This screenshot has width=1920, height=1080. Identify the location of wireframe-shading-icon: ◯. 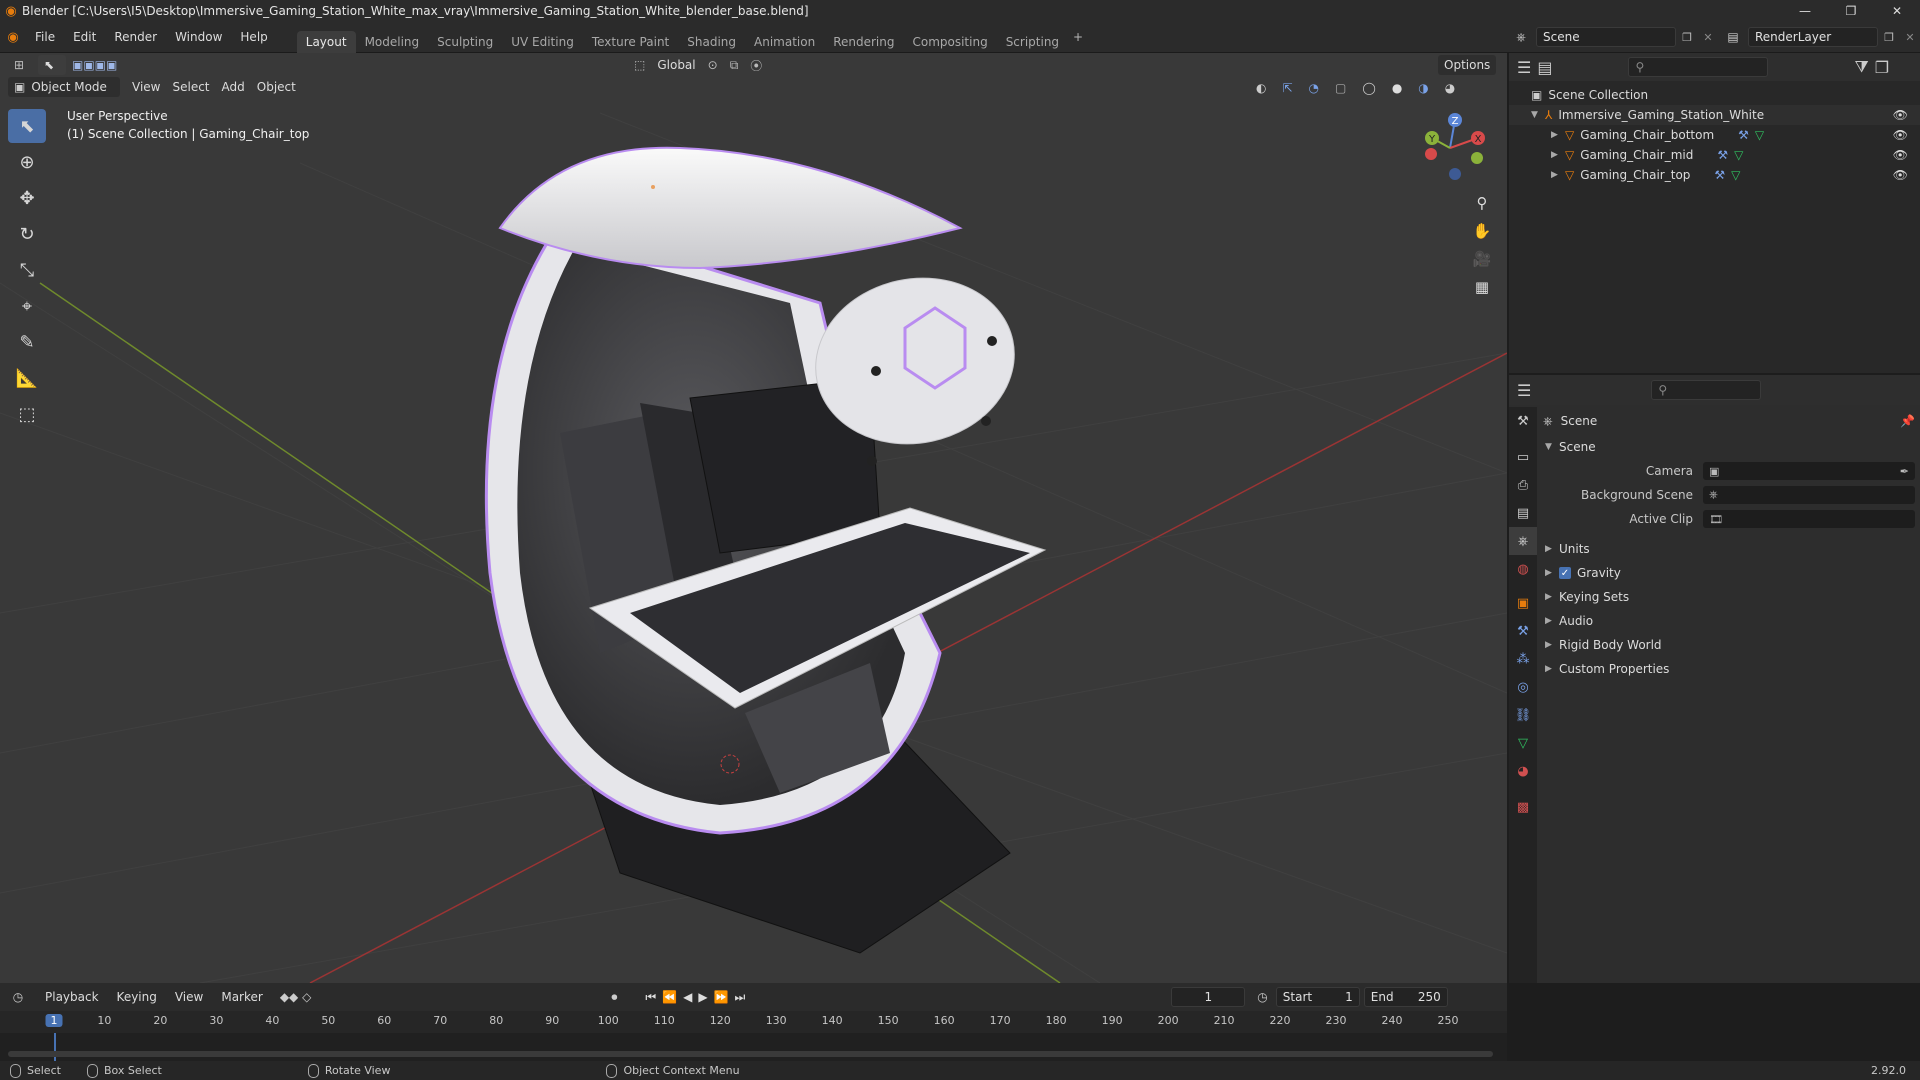
(1368, 88).